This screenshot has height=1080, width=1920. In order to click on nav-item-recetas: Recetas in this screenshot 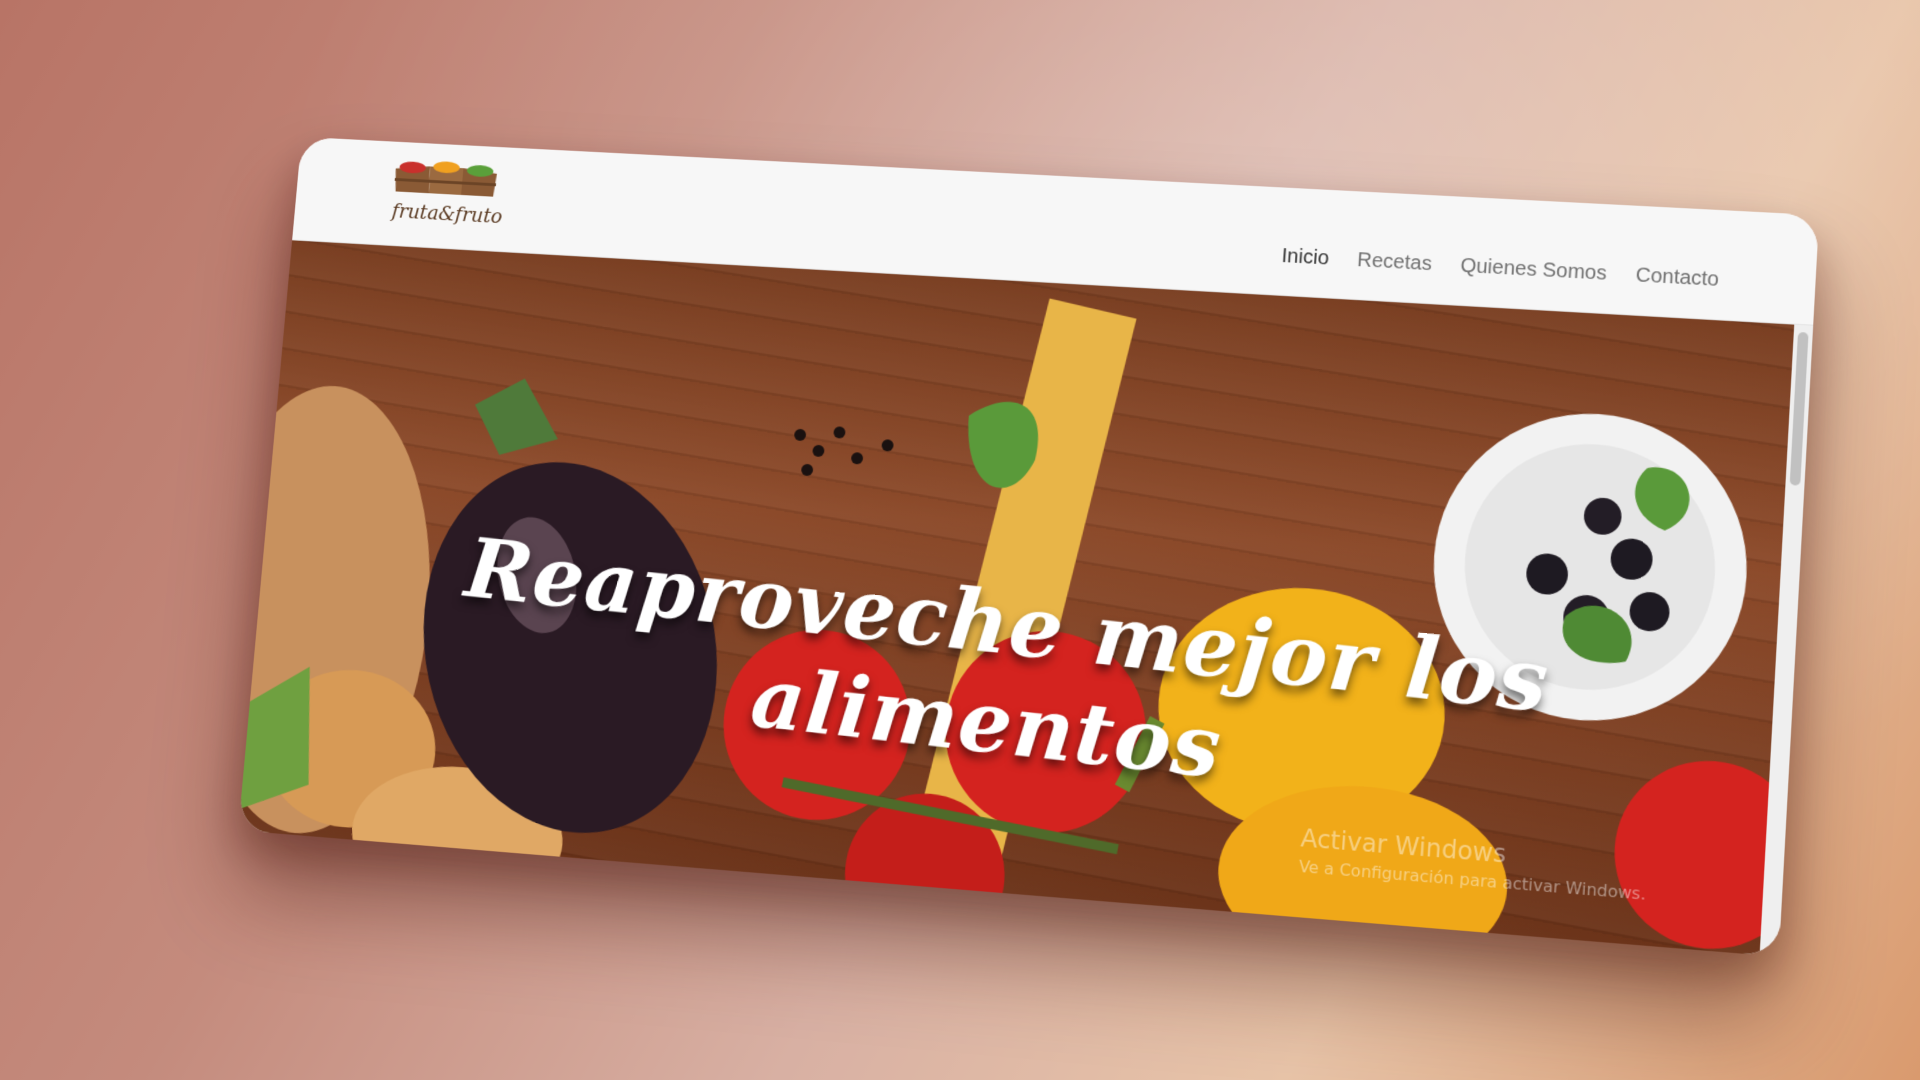, I will do `click(1394, 262)`.